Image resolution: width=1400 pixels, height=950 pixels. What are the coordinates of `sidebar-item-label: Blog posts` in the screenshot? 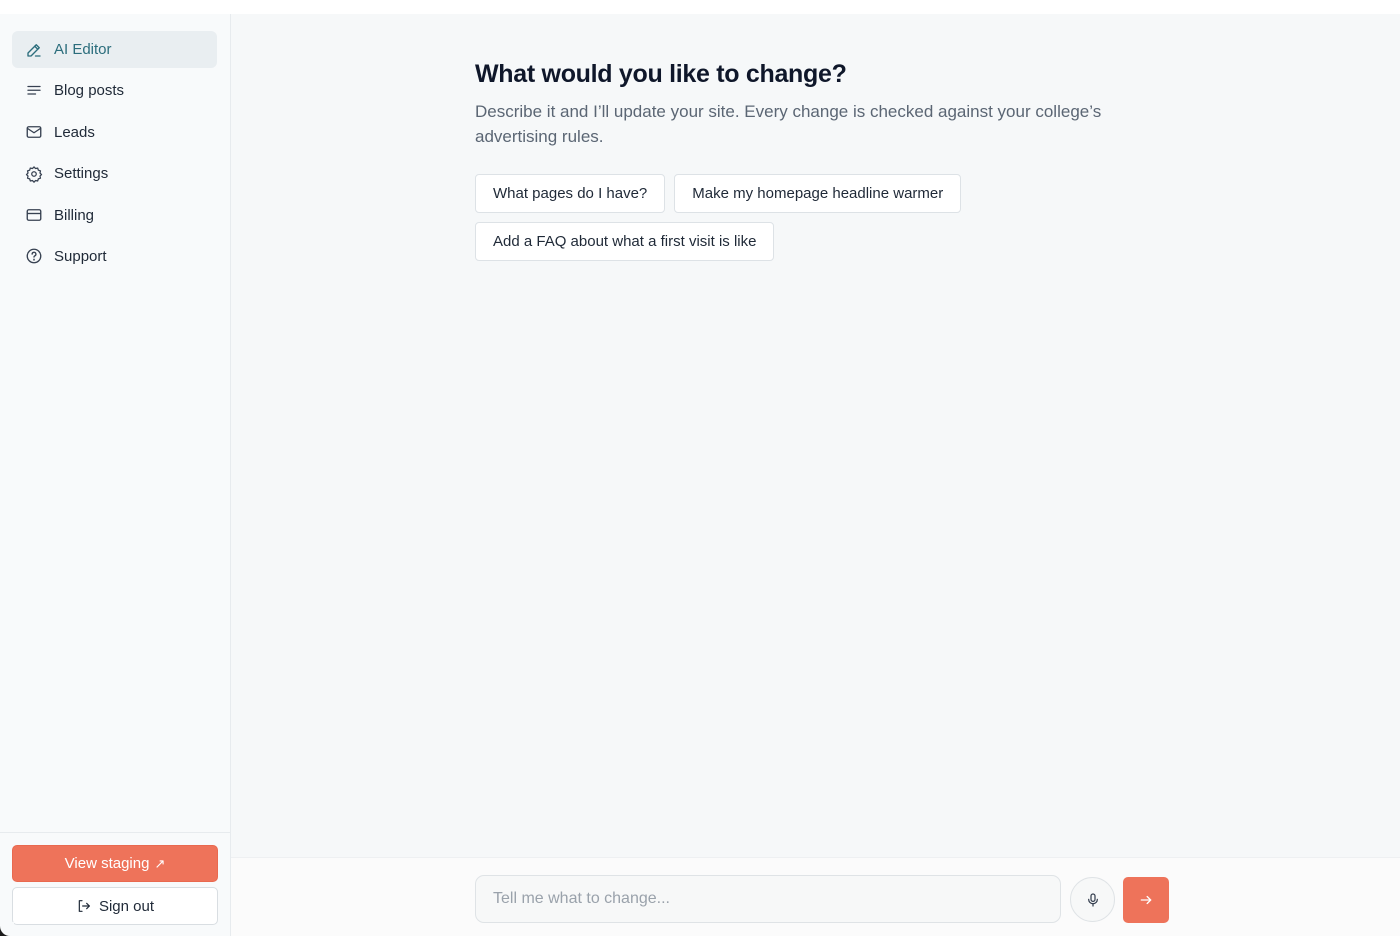 It's located at (89, 91).